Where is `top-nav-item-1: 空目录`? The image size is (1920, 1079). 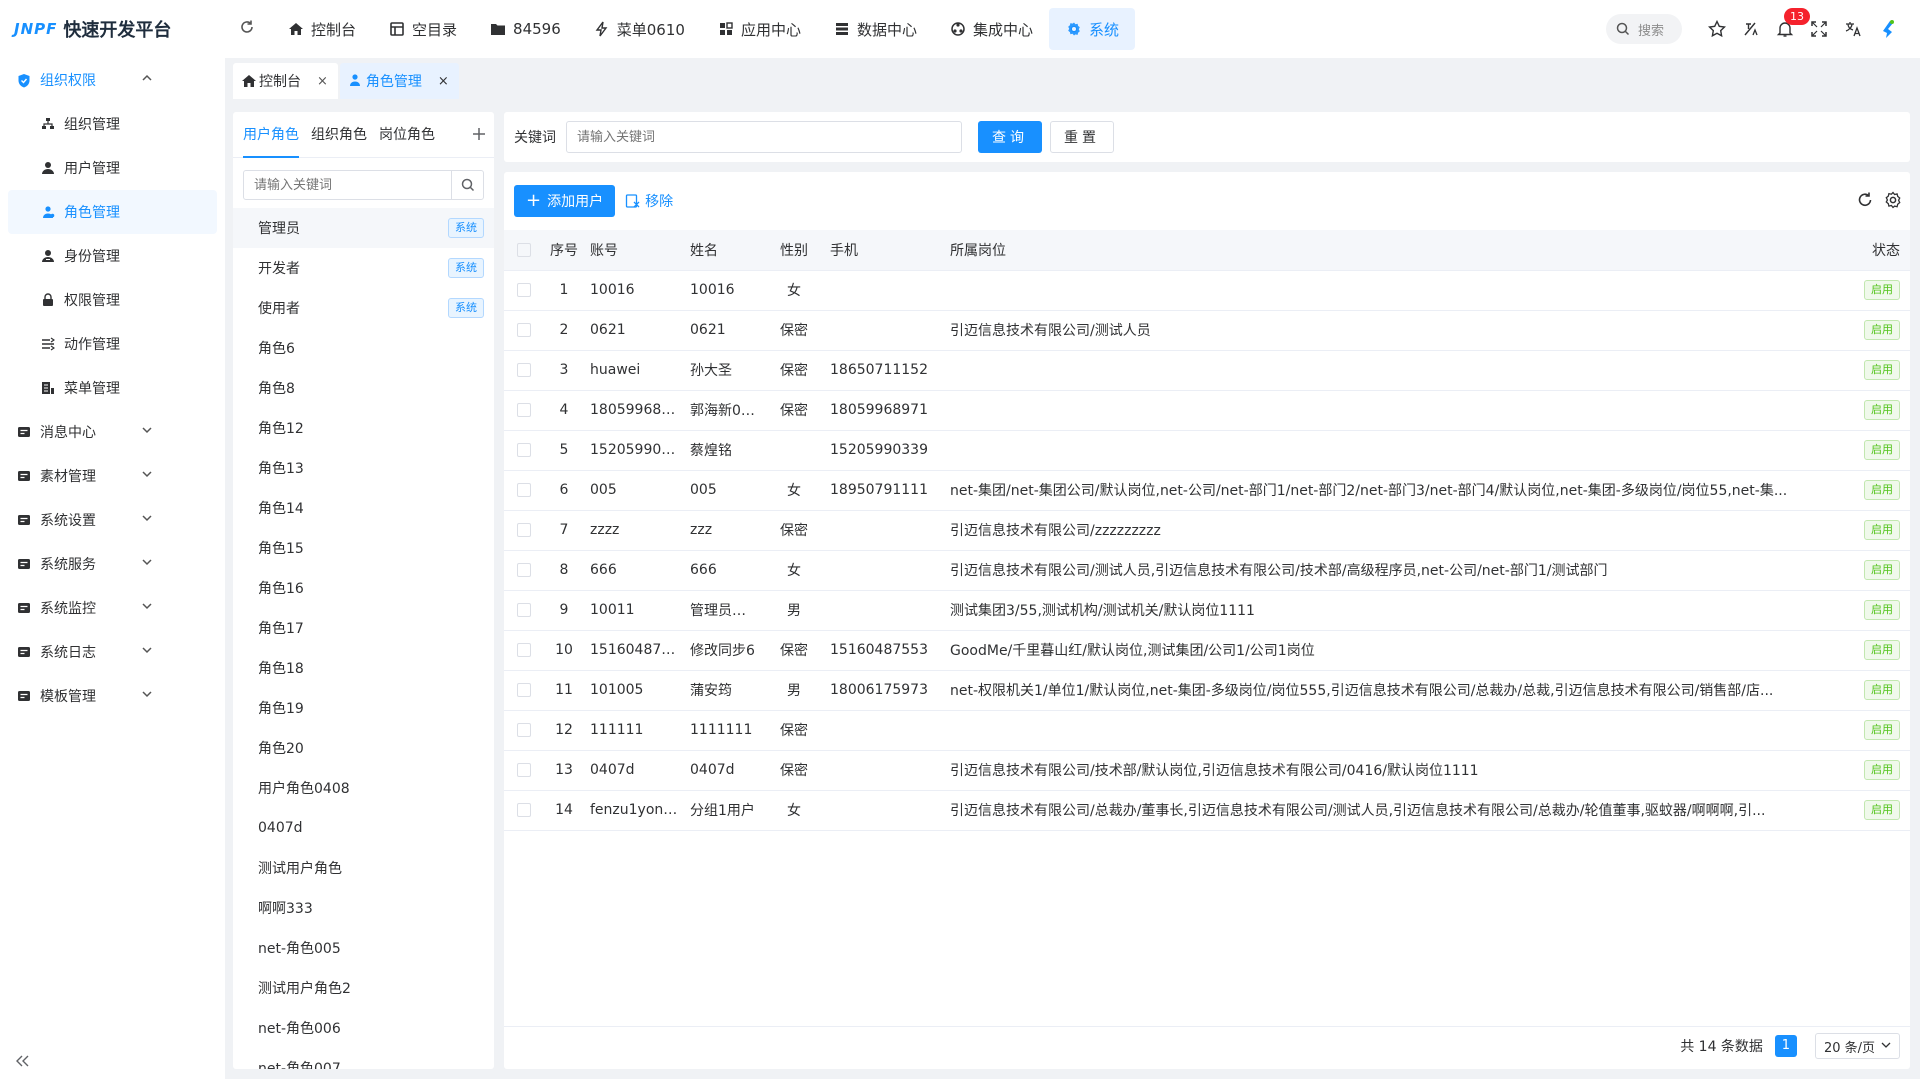 top-nav-item-1: 空目录 is located at coordinates (422, 29).